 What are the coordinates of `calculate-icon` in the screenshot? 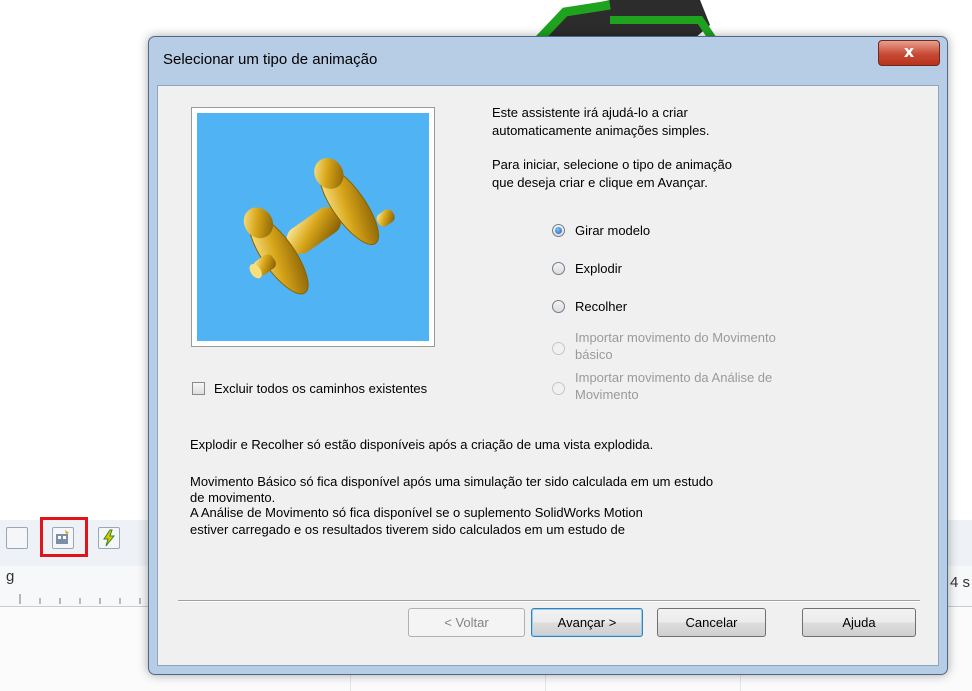 It's located at (109, 538).